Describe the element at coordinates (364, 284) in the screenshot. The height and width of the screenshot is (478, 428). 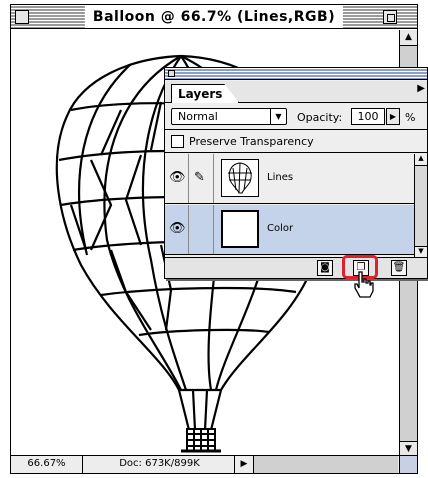
I see `hand-pointer-cursor-icon` at that location.